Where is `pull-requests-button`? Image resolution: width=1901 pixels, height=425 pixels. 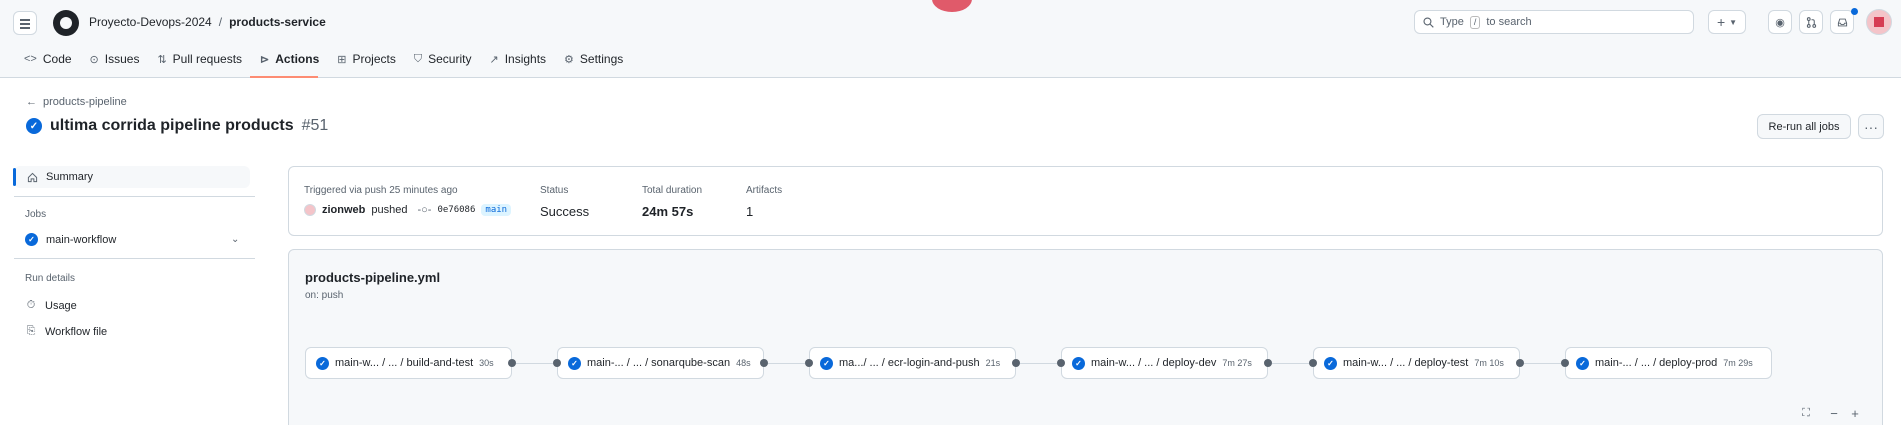 pull-requests-button is located at coordinates (1811, 22).